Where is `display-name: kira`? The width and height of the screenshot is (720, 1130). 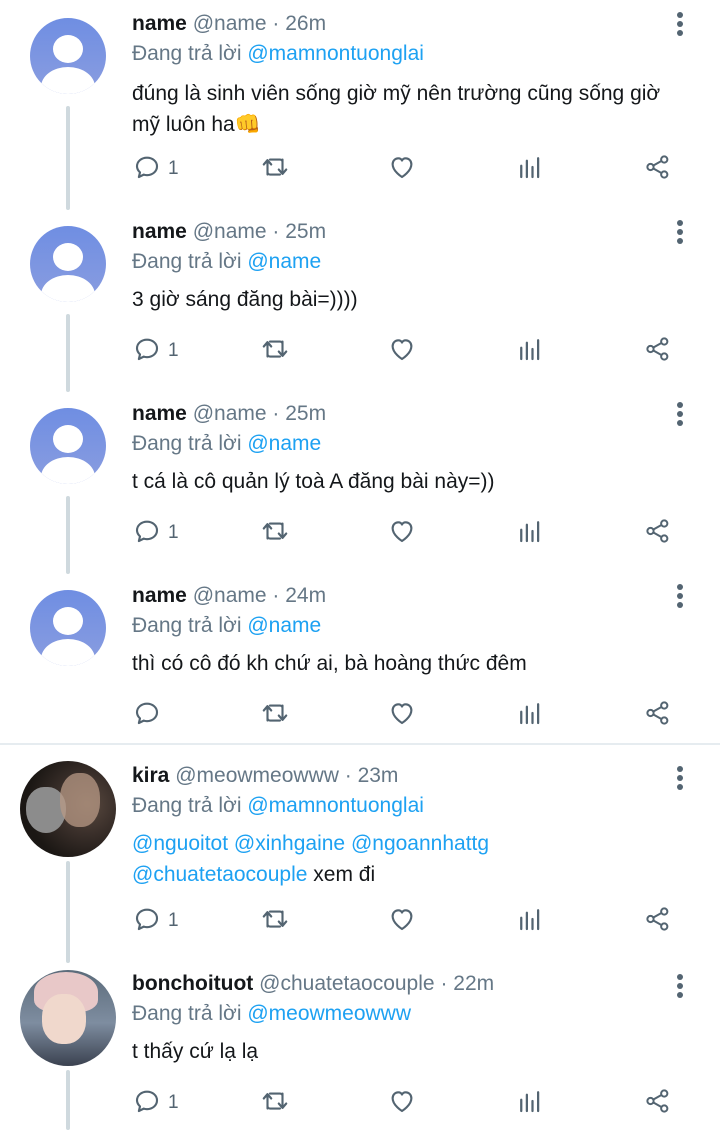
display-name: kira is located at coordinates (150, 775).